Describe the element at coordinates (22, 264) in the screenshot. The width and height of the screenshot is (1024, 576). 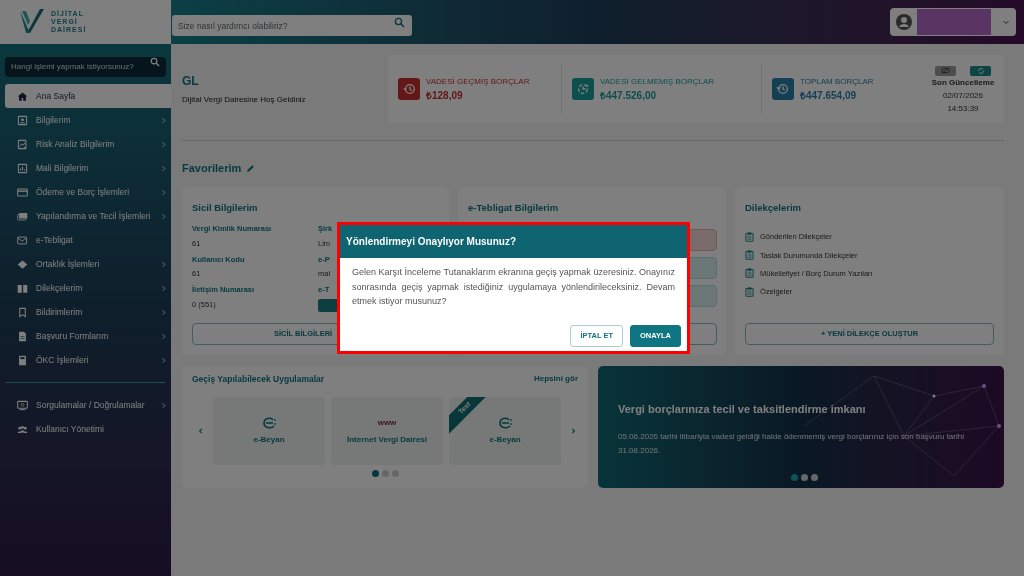
I see `diamond-icon` at that location.